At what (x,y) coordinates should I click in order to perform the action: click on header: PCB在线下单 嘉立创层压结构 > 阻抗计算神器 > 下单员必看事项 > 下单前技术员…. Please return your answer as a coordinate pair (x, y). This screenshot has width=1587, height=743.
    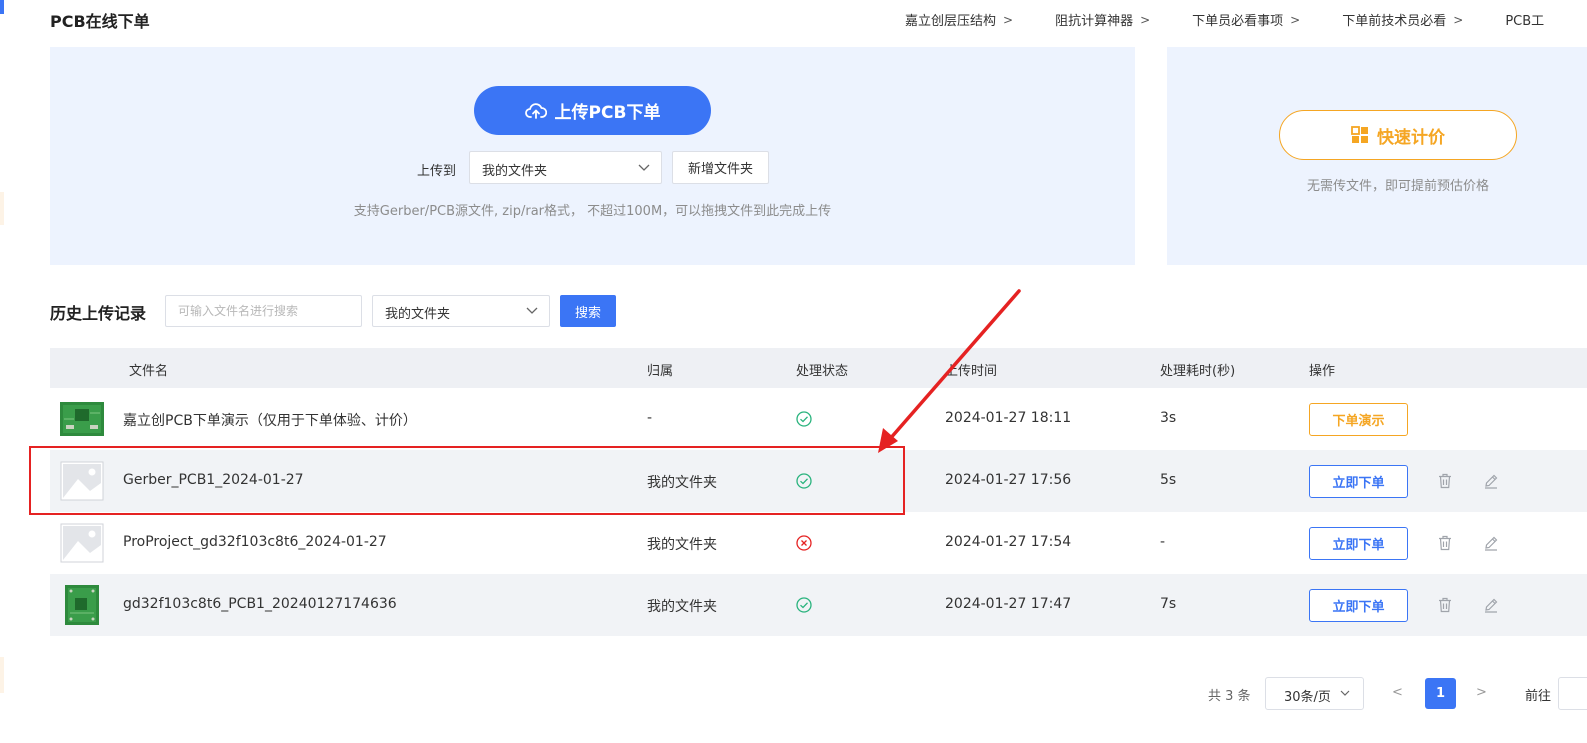
    Looking at the image, I should click on (793, 19).